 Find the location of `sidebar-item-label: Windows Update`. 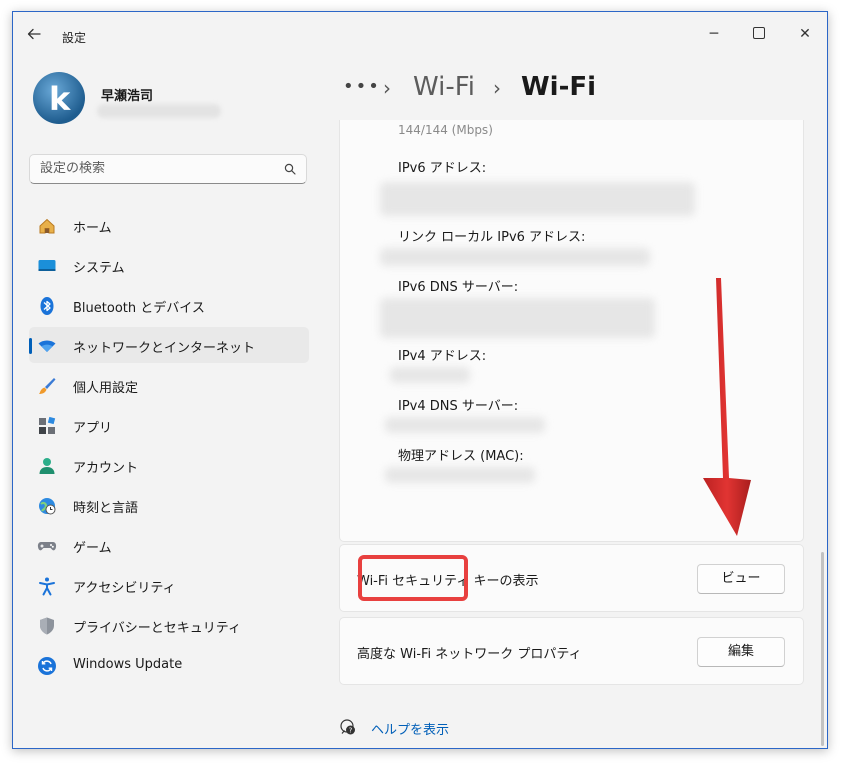

sidebar-item-label: Windows Update is located at coordinates (128, 664).